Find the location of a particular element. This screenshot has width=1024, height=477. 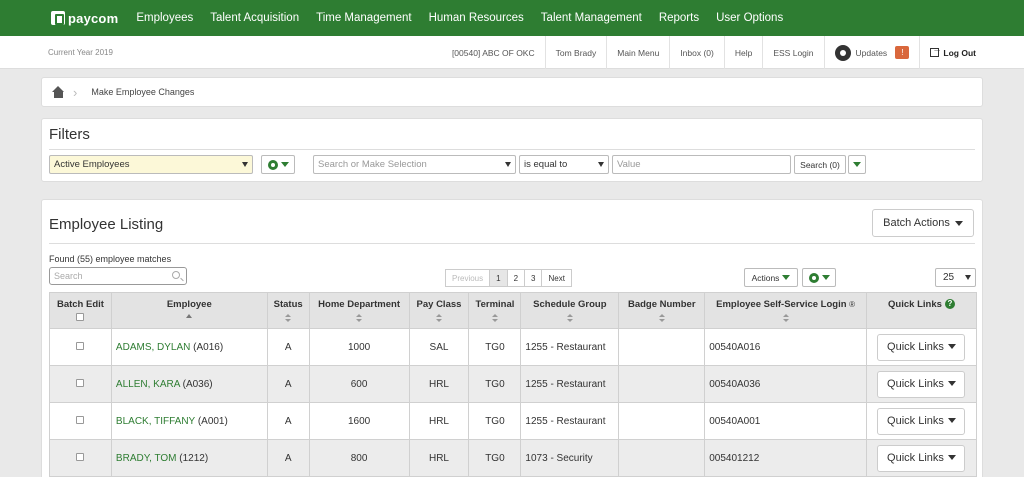

registered-icon: ® is located at coordinates (852, 304).